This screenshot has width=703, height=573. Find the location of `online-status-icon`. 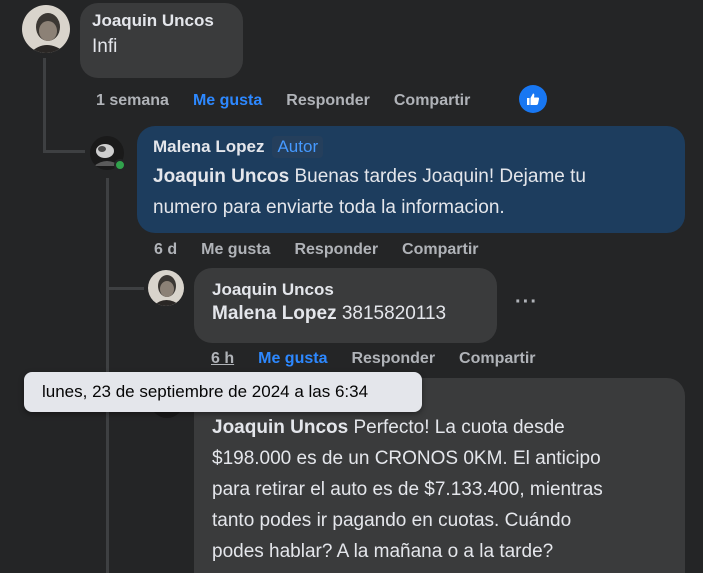

online-status-icon is located at coordinates (120, 165).